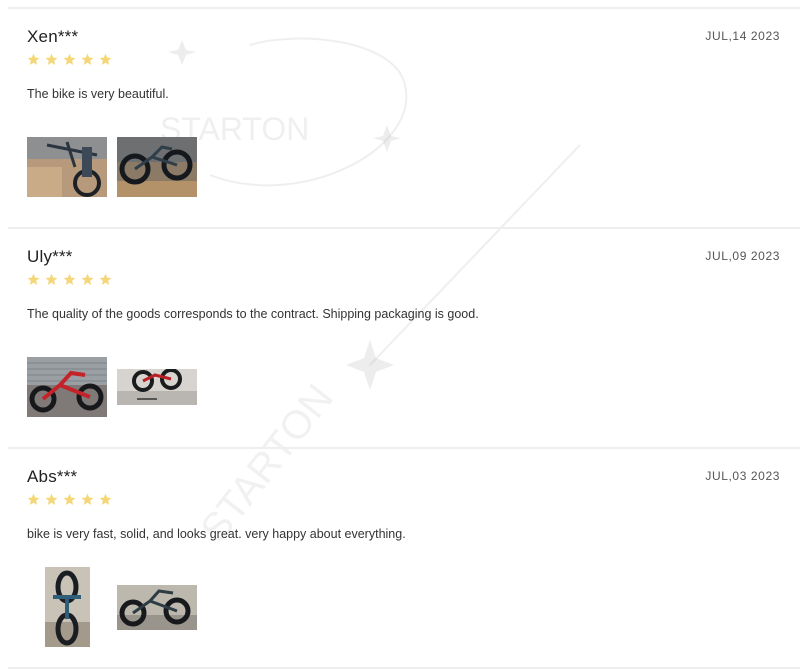 The image size is (800, 670). Describe the element at coordinates (742, 36) in the screenshot. I see `review-date: JUL,14 2023` at that location.